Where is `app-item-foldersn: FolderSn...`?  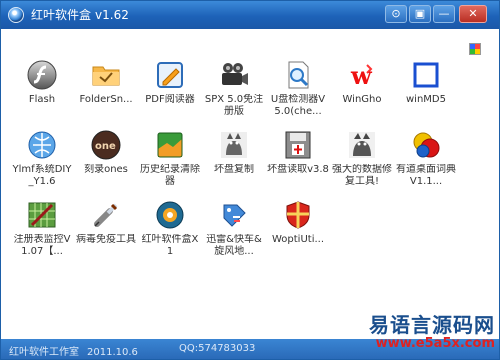 app-item-foldersn: FolderSn... is located at coordinates (106, 94).